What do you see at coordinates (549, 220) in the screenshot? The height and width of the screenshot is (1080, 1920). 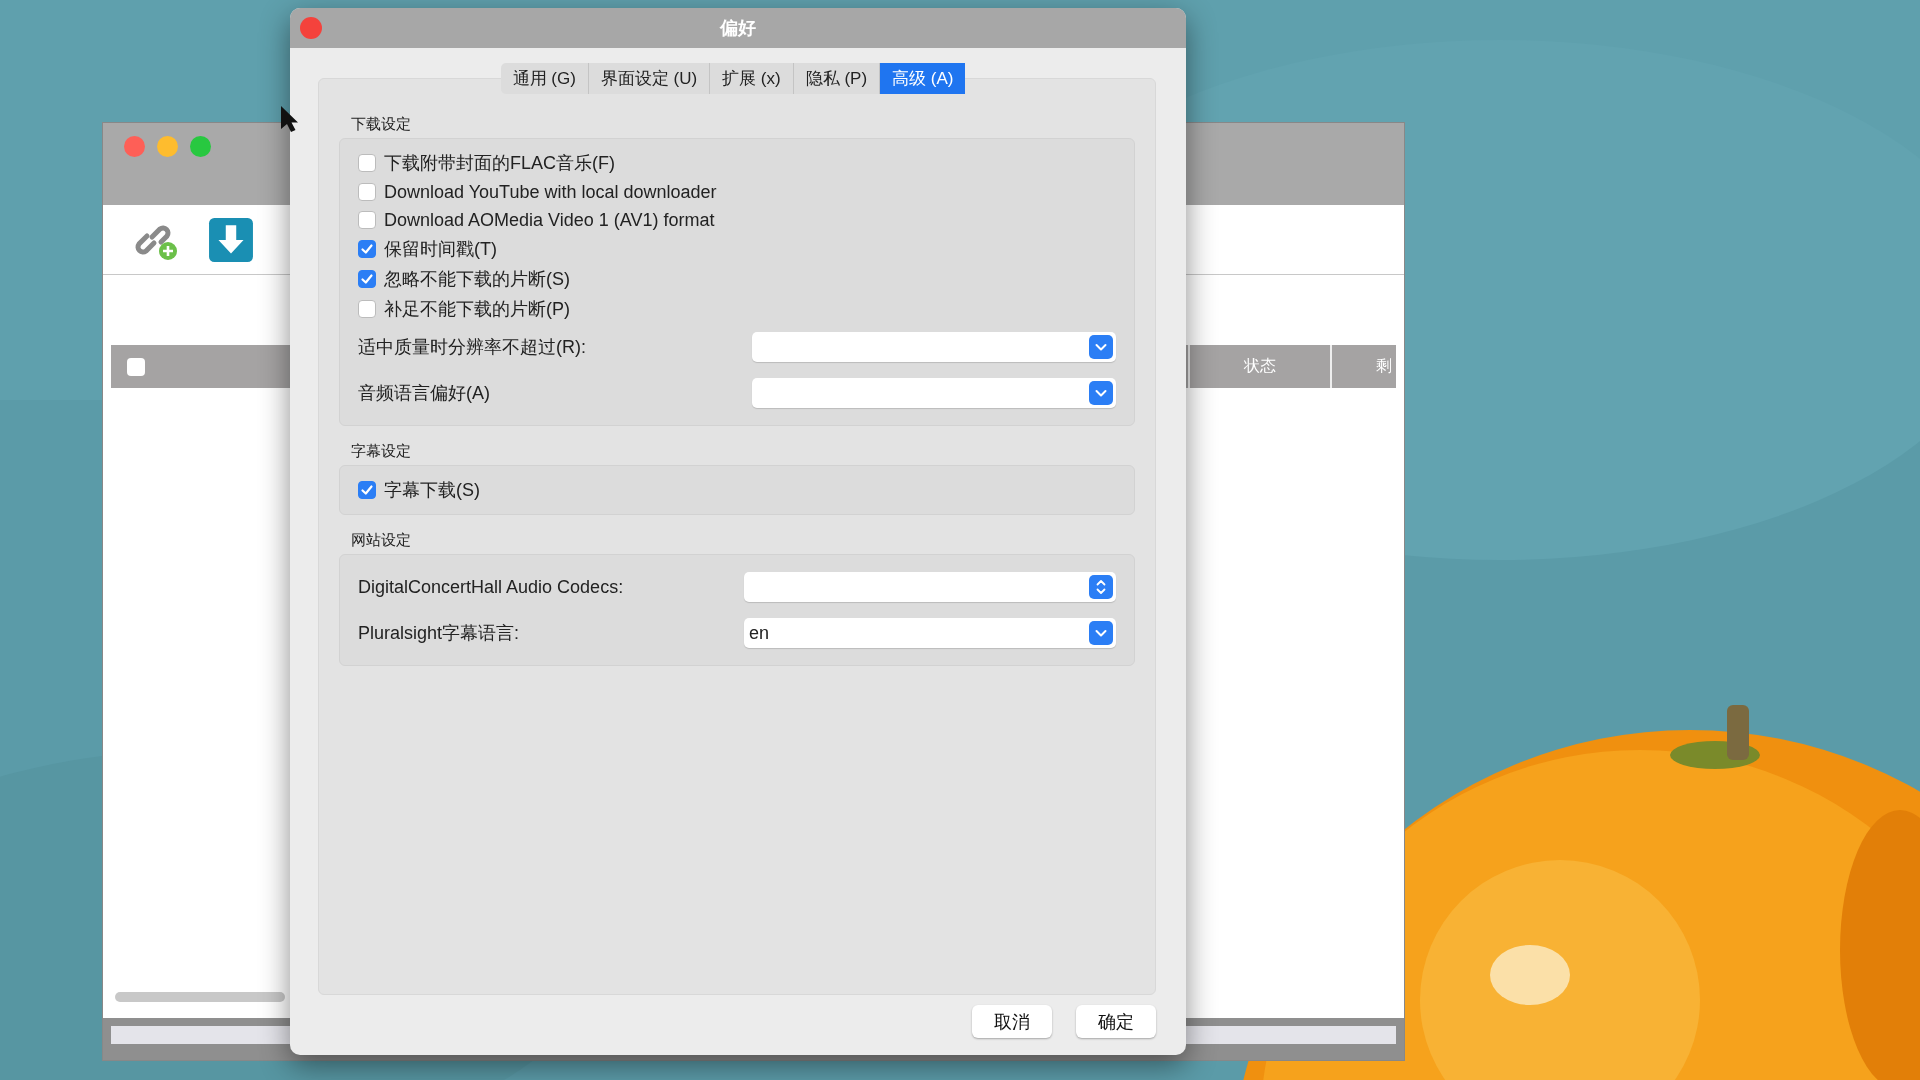 I see `checkbox-label: Download AOMedia Video 1 (AV1) format` at bounding box center [549, 220].